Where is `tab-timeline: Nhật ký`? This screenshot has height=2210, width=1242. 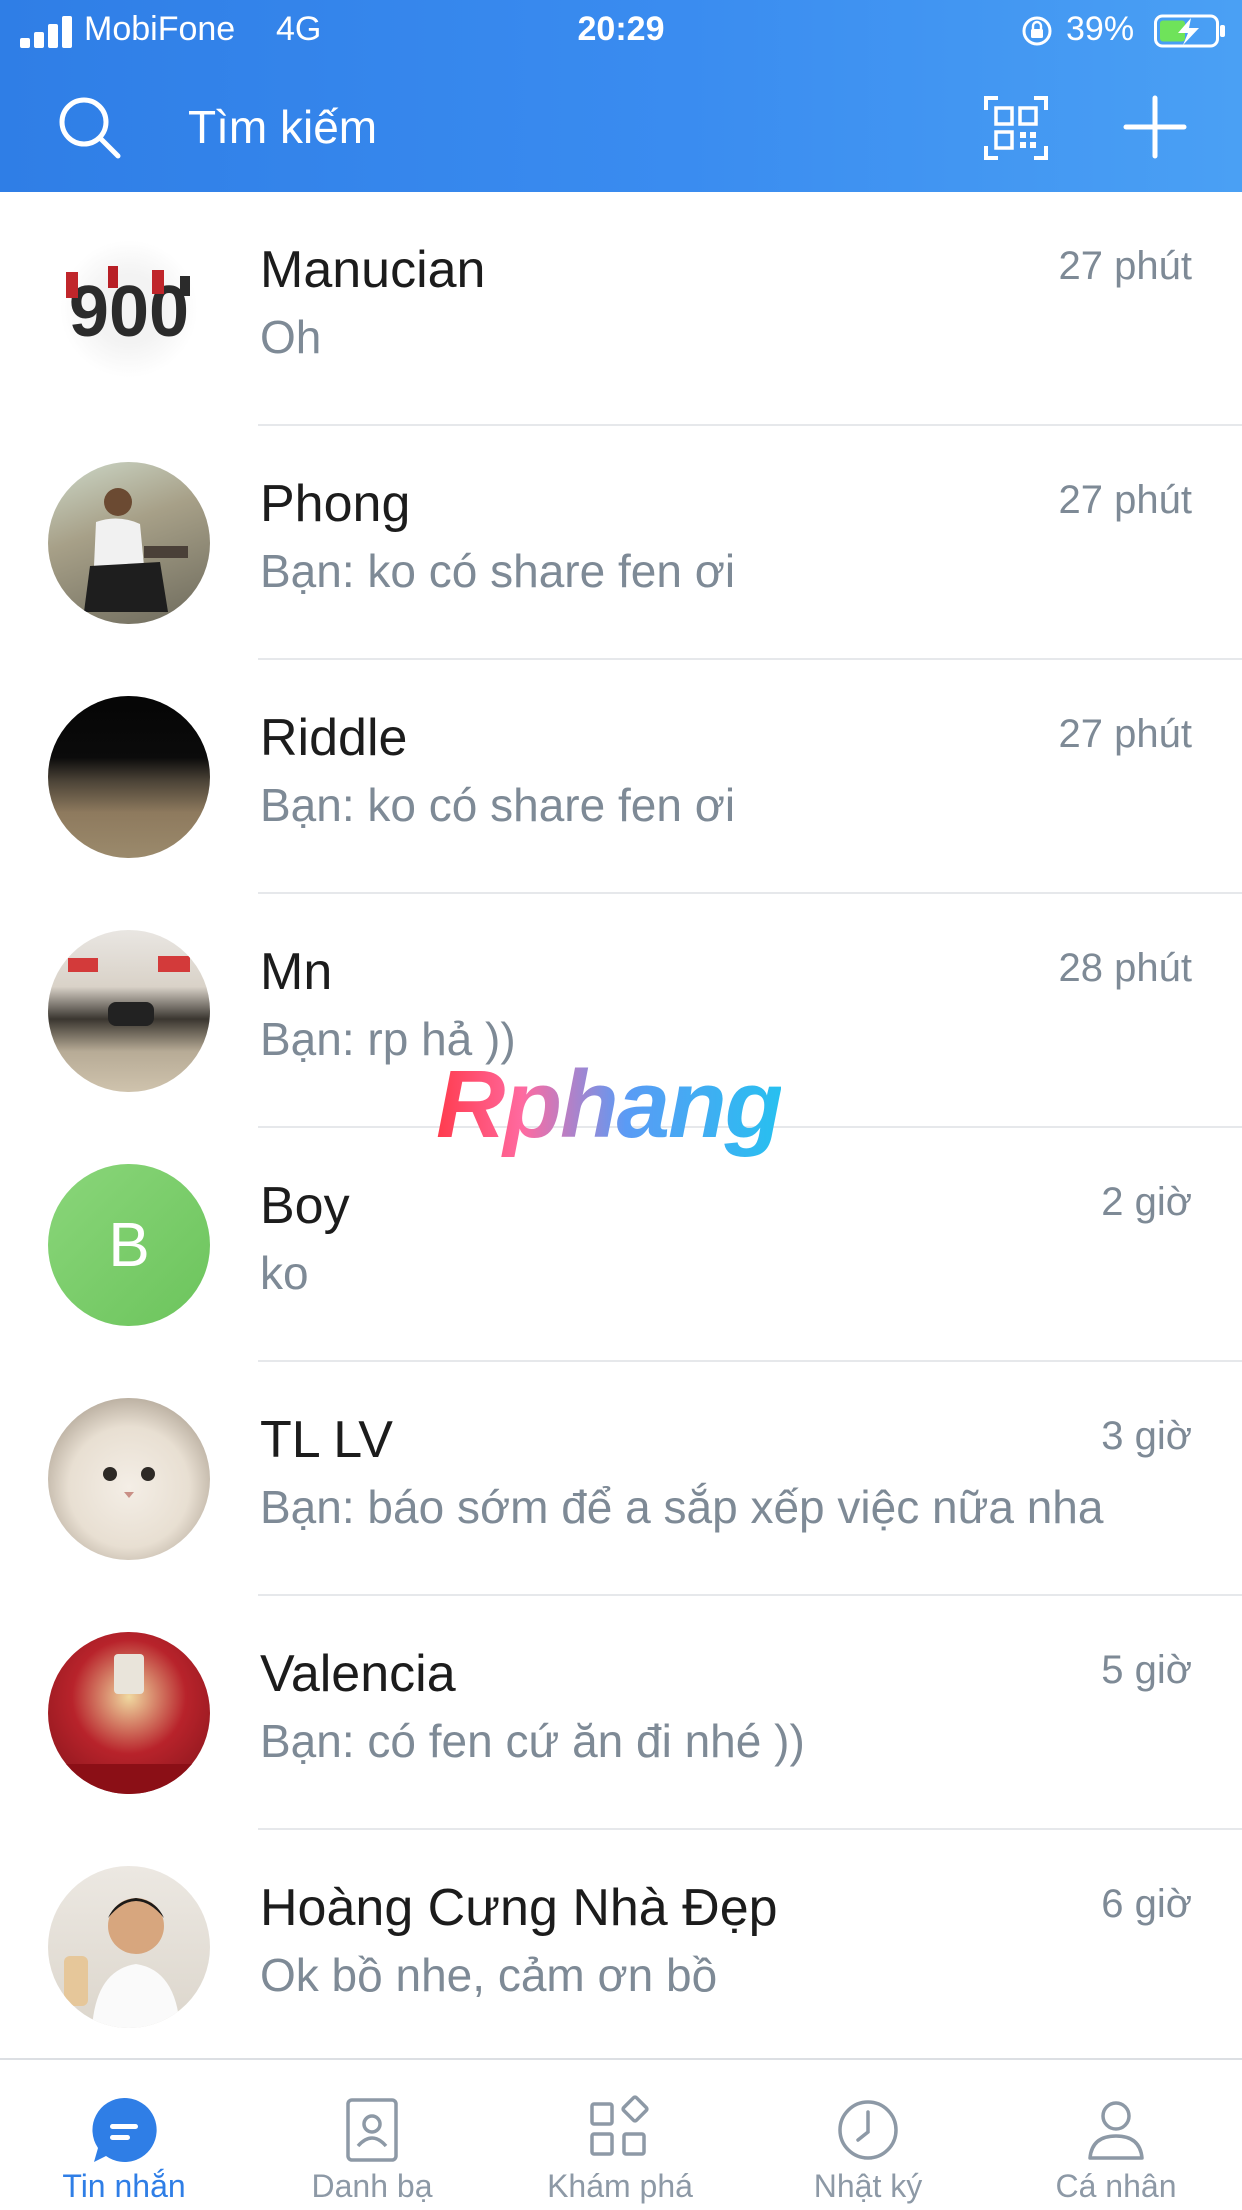
tab-timeline: Nhật ký is located at coordinates (868, 2135).